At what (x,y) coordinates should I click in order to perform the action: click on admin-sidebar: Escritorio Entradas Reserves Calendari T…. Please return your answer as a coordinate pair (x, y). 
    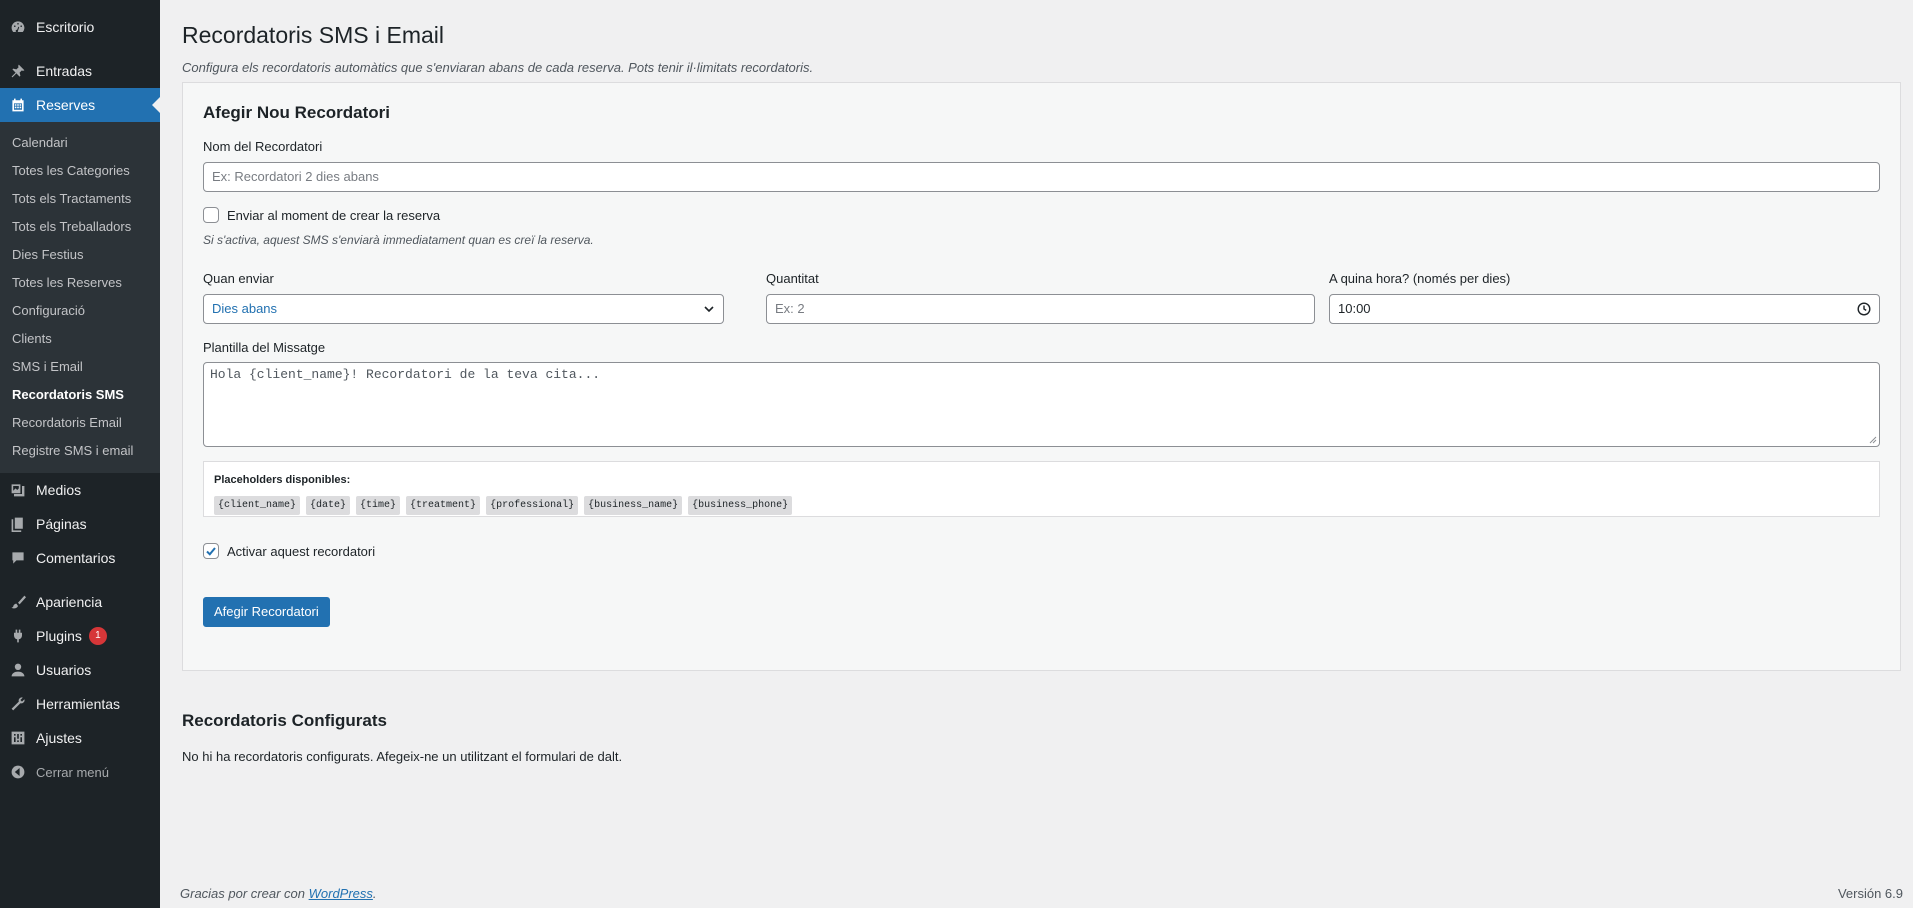
    Looking at the image, I should click on (80, 454).